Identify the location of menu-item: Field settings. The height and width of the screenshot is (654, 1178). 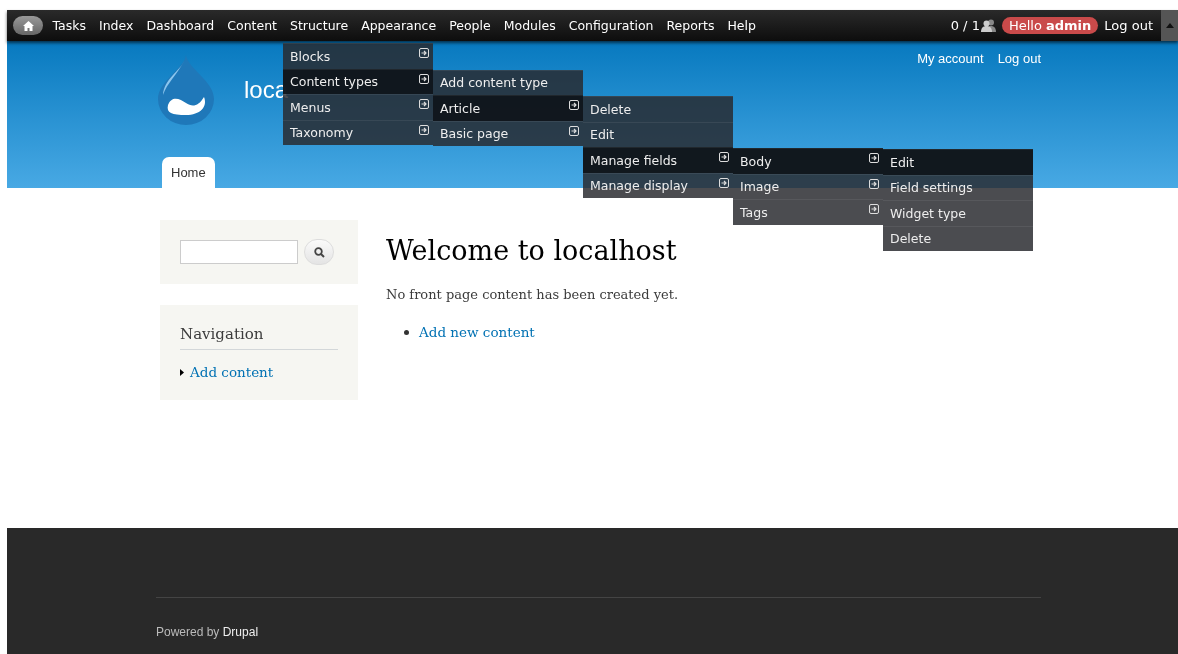
(958, 187).